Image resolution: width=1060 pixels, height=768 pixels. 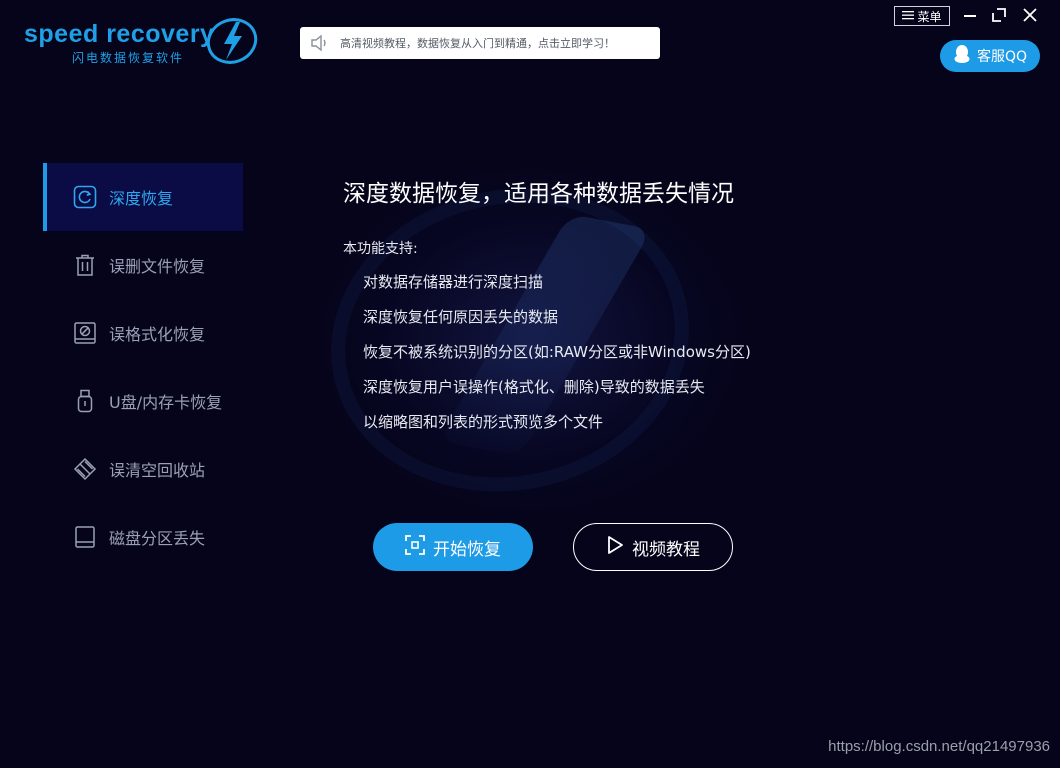 What do you see at coordinates (157, 470) in the screenshot?
I see `sidebar-item-label: 误清空回收站` at bounding box center [157, 470].